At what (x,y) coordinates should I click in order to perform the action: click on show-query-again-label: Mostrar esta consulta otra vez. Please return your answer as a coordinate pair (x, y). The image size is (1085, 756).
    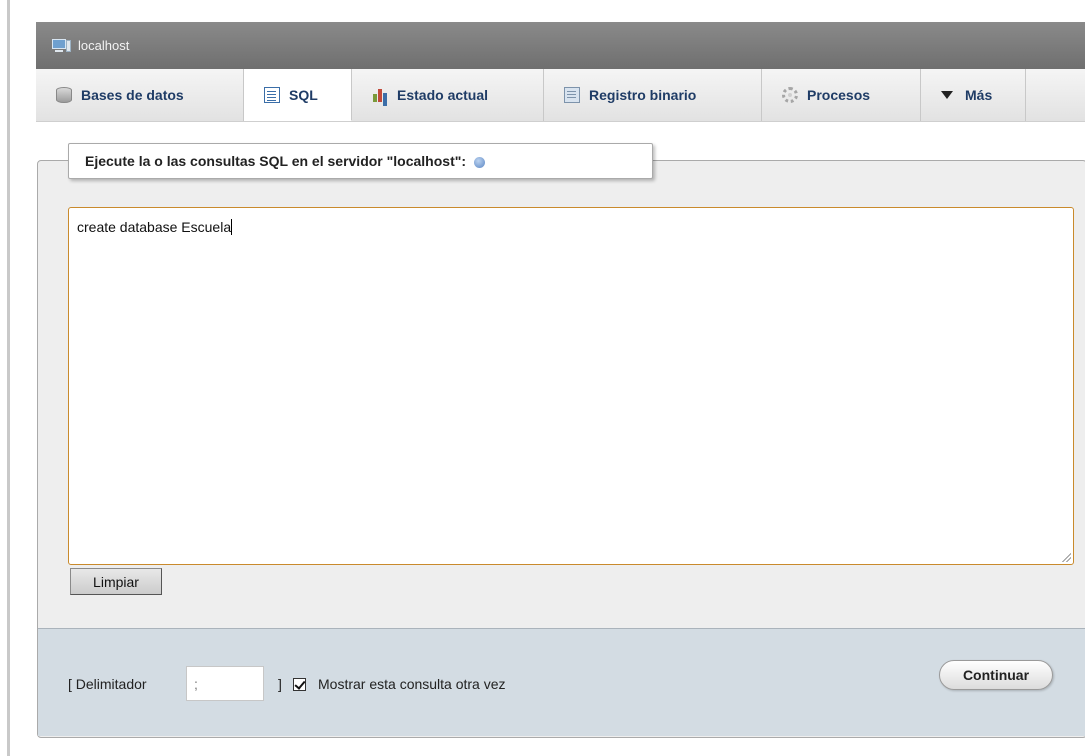
    Looking at the image, I should click on (412, 684).